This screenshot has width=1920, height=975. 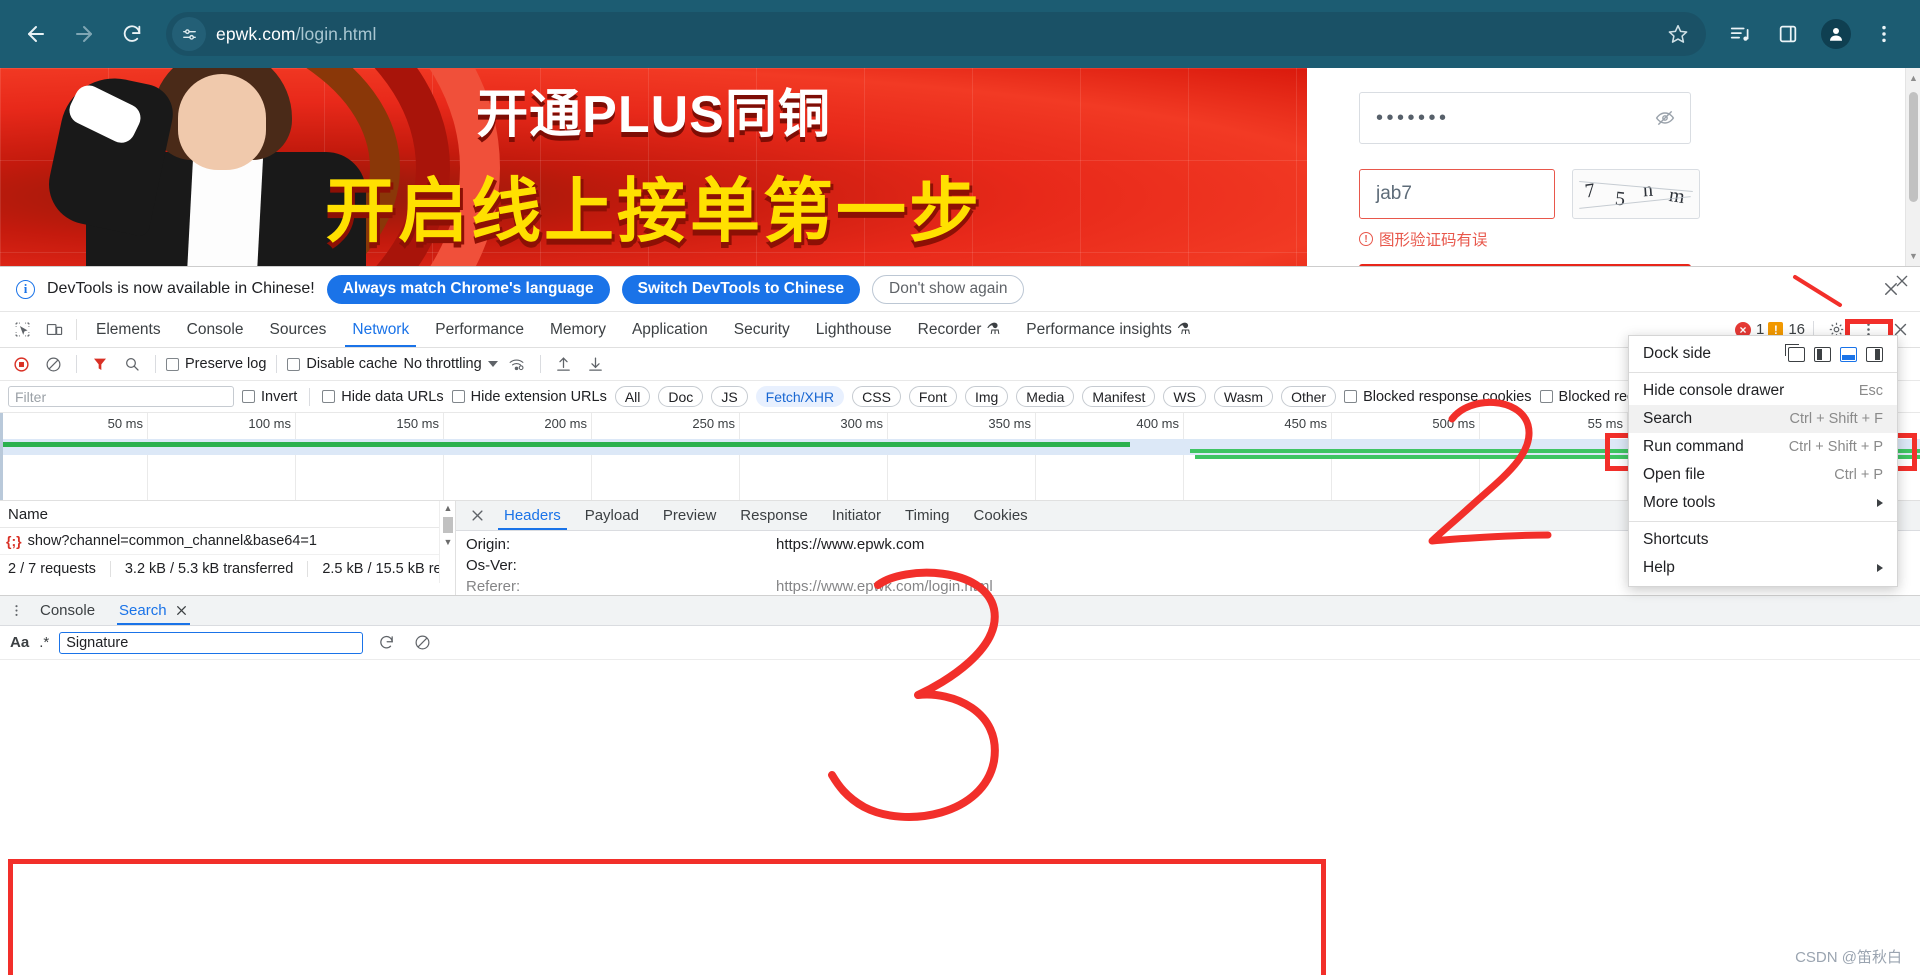 I want to click on menu-item-shortcuts: Shortcuts, so click(x=1763, y=540).